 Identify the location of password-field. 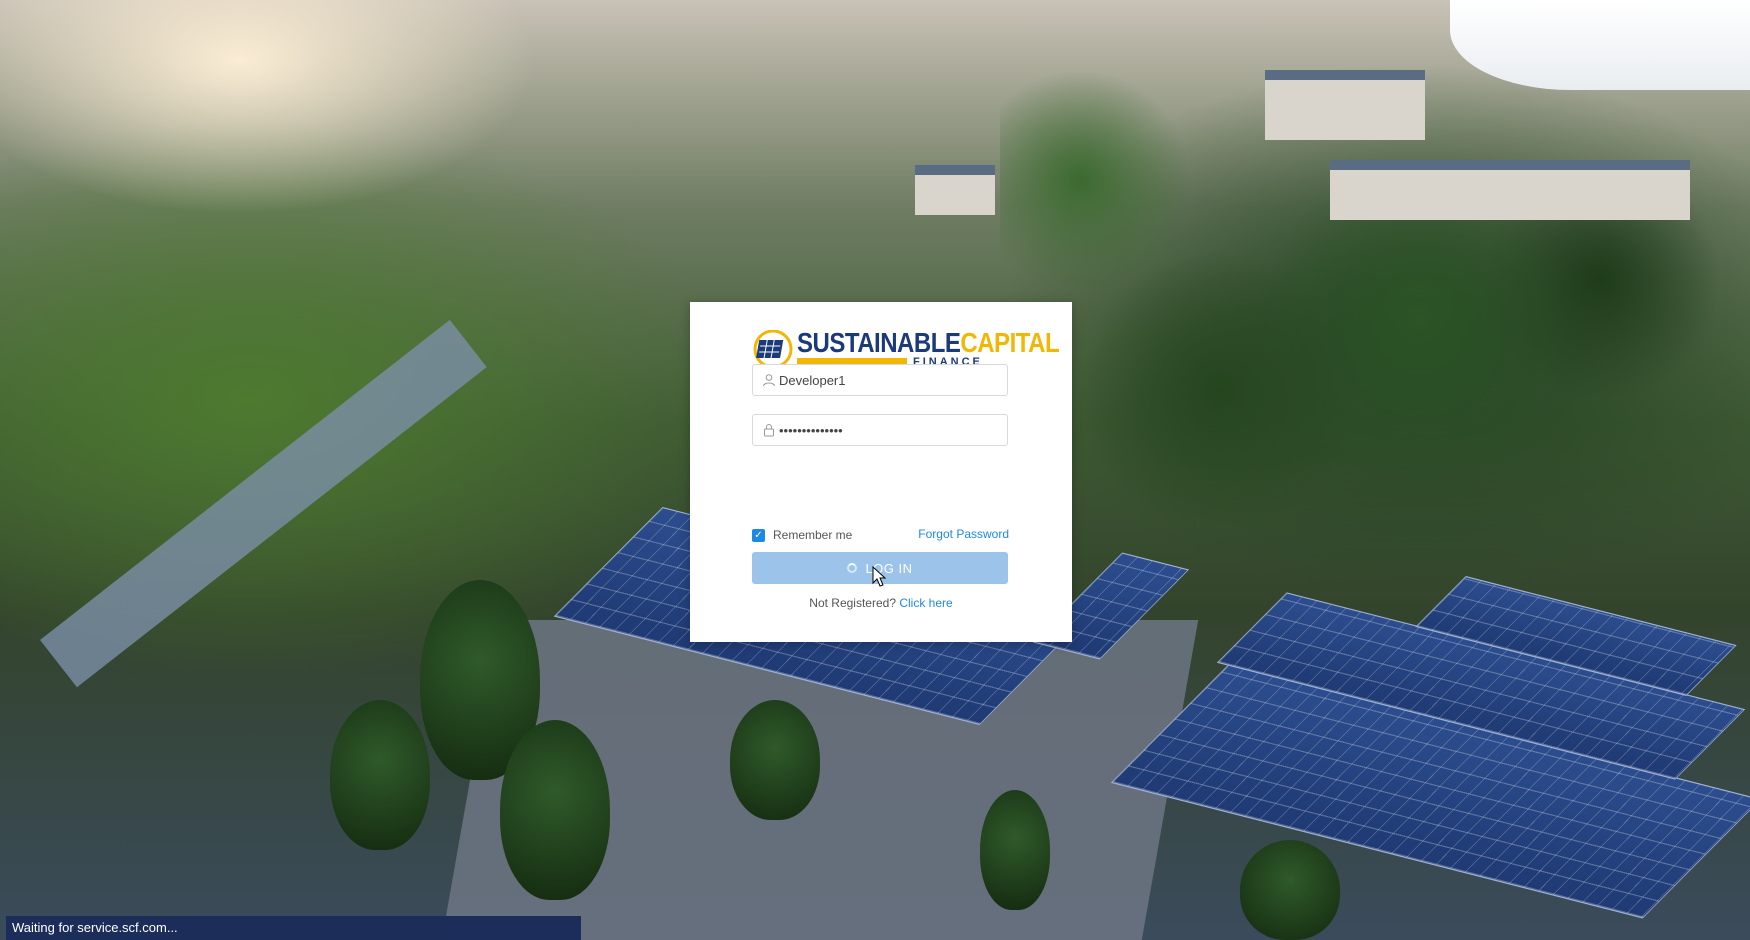
(880, 430).